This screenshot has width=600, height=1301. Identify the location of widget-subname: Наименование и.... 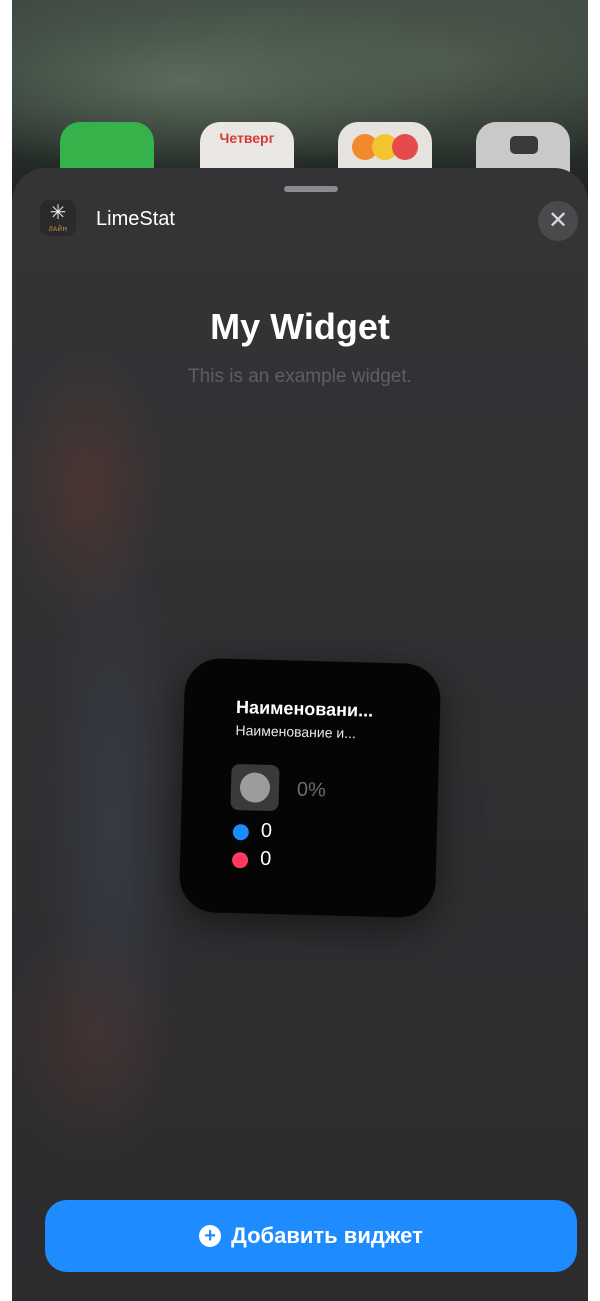
(296, 732).